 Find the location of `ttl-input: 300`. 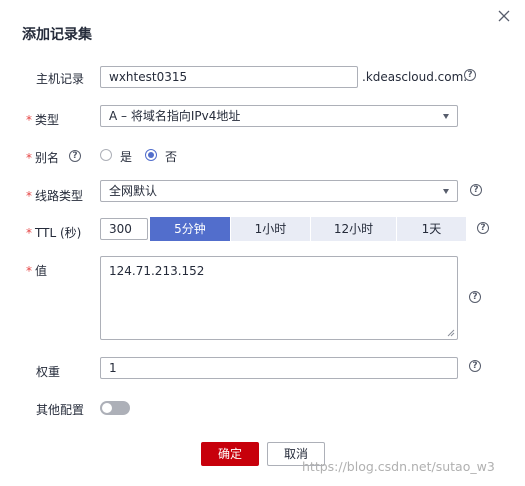

ttl-input: 300 is located at coordinates (124, 229).